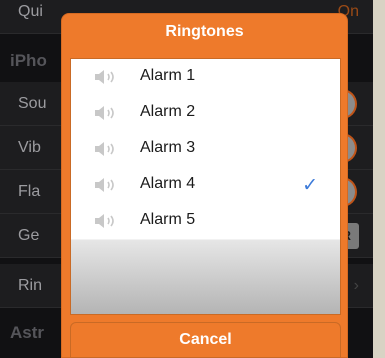 The image size is (385, 358). I want to click on ringtone-label: Alarm 3, so click(168, 147).